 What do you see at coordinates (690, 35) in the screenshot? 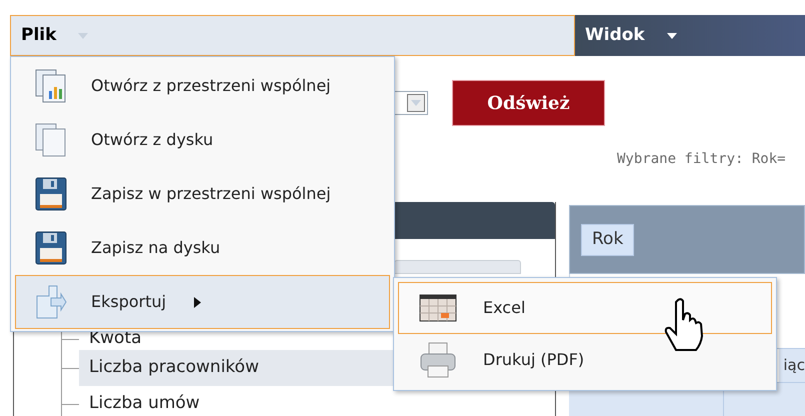
I see `menu-bar-item: Widok` at bounding box center [690, 35].